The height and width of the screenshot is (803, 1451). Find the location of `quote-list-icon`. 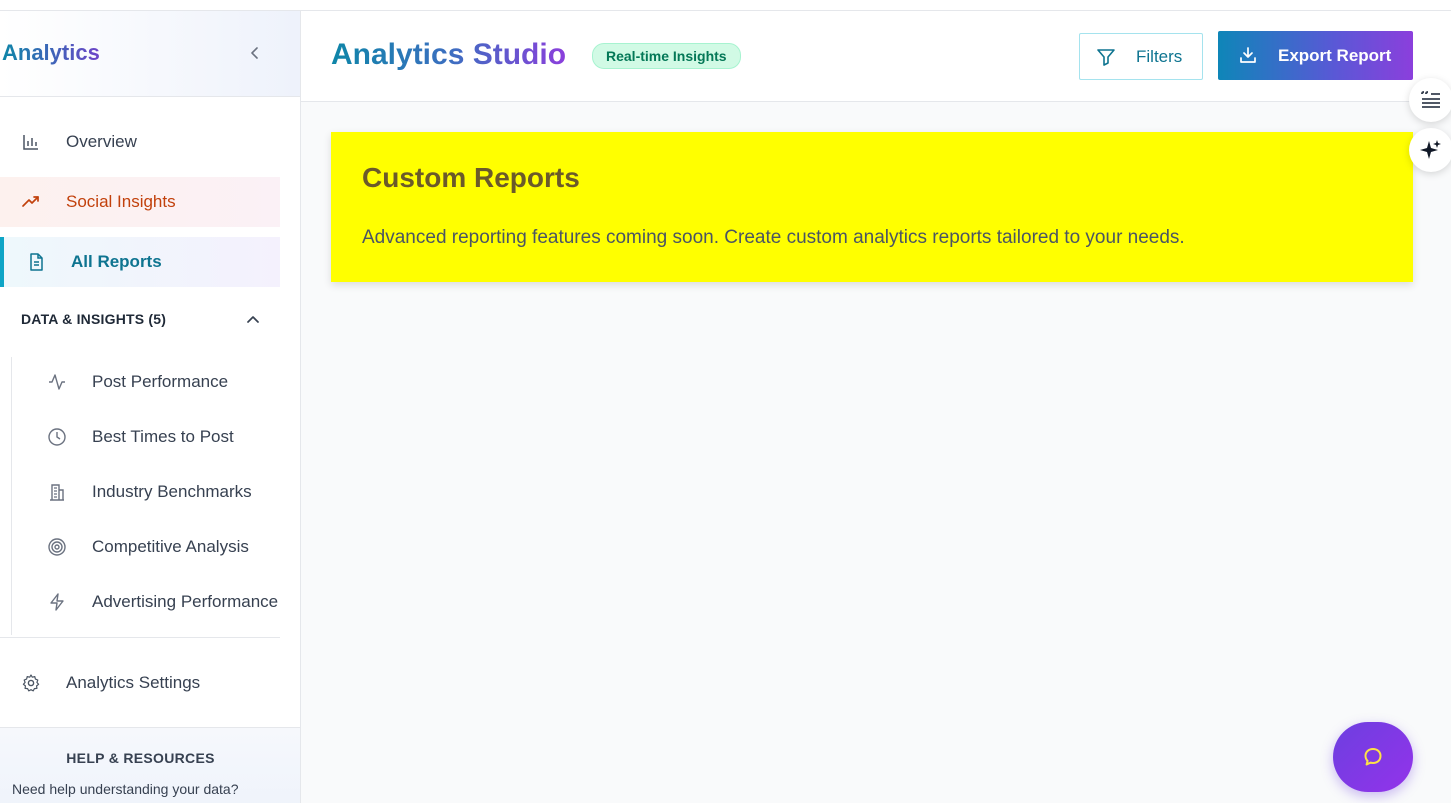

quote-list-icon is located at coordinates (1430, 99).